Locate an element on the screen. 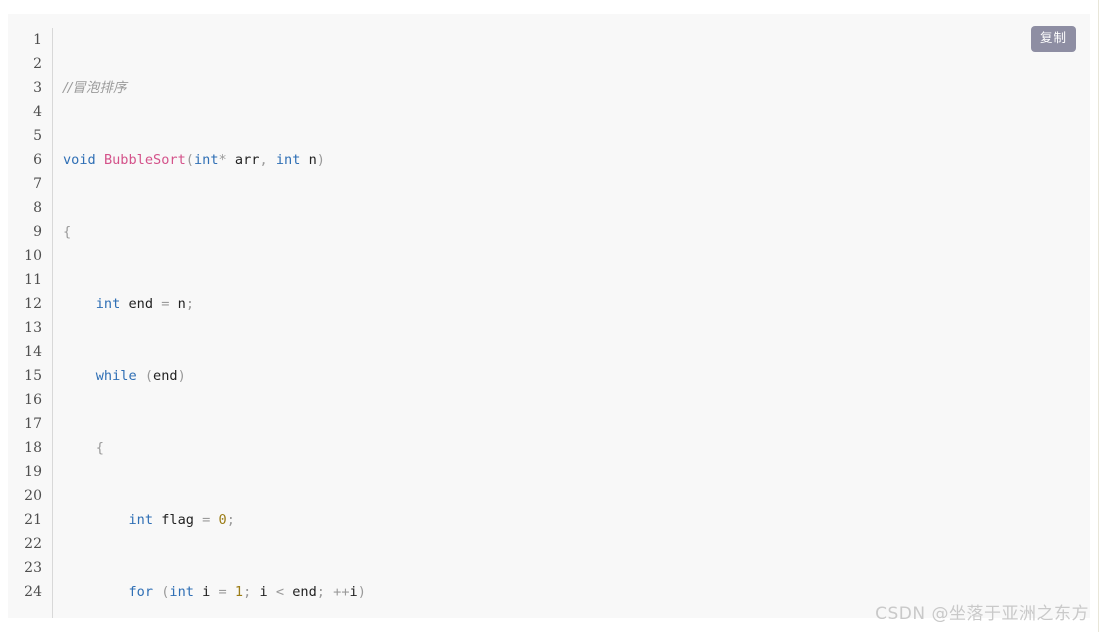  line-number: 20 is located at coordinates (33, 496).